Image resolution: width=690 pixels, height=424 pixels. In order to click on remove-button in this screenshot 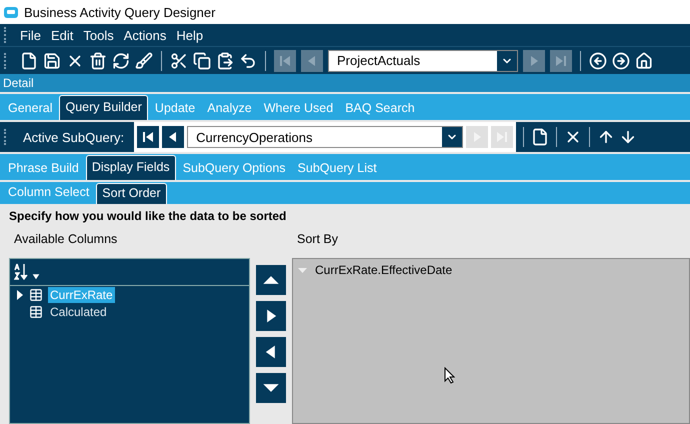, I will do `click(271, 352)`.